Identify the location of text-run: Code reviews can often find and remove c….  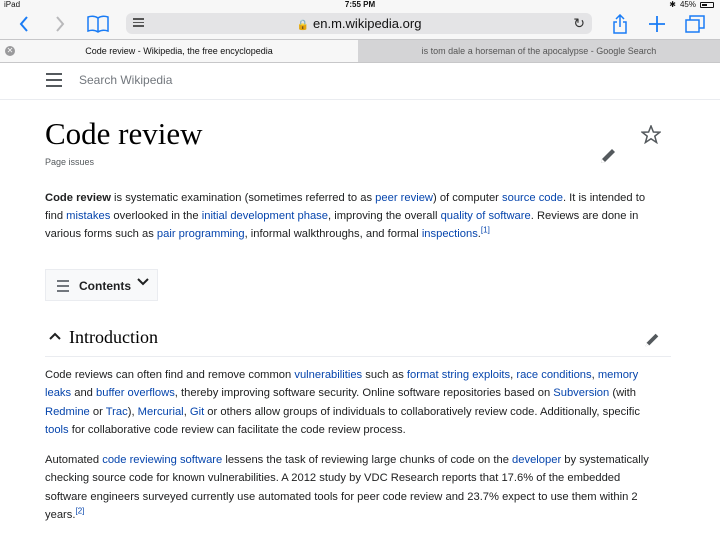
(170, 375).